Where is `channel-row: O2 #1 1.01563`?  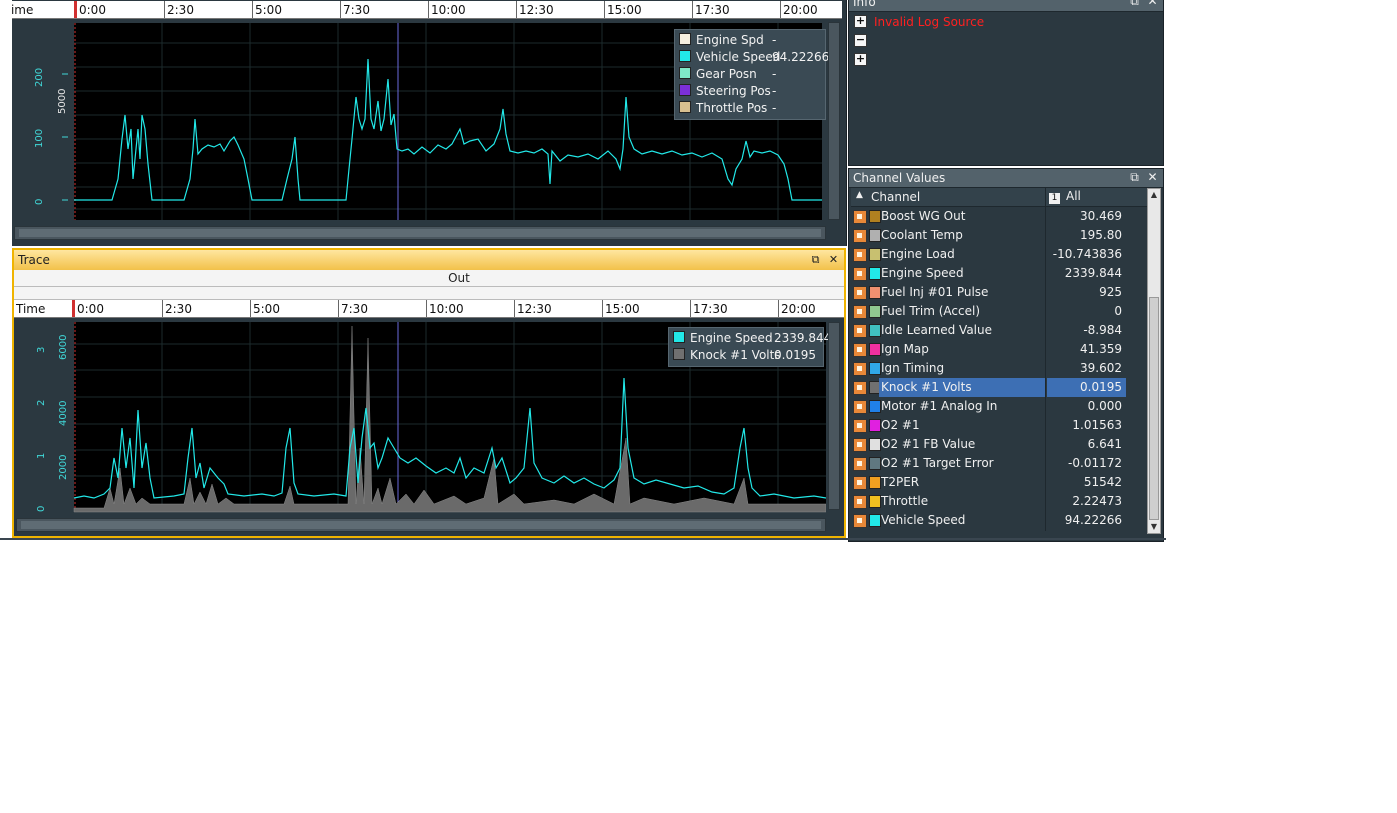
channel-row: O2 #1 1.01563 is located at coordinates (999, 425).